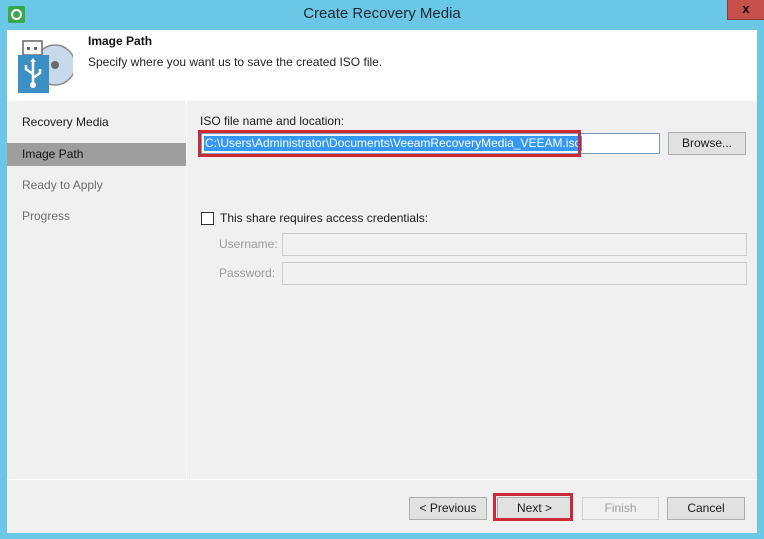  What do you see at coordinates (534, 508) in the screenshot?
I see `next-button: Next >` at bounding box center [534, 508].